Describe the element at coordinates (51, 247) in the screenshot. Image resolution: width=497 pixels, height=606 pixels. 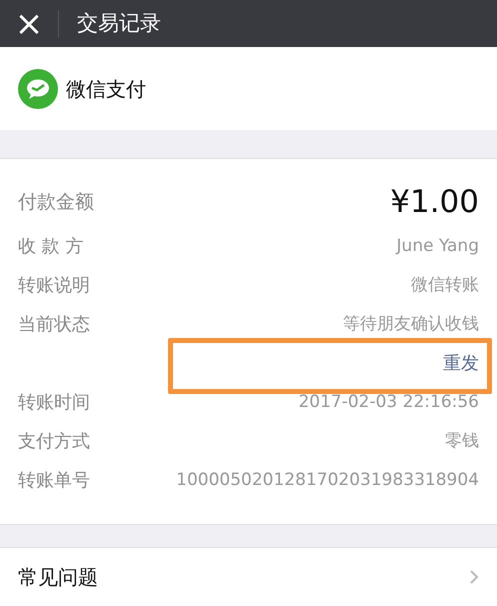
I see `detail-label: 收 款 方` at that location.